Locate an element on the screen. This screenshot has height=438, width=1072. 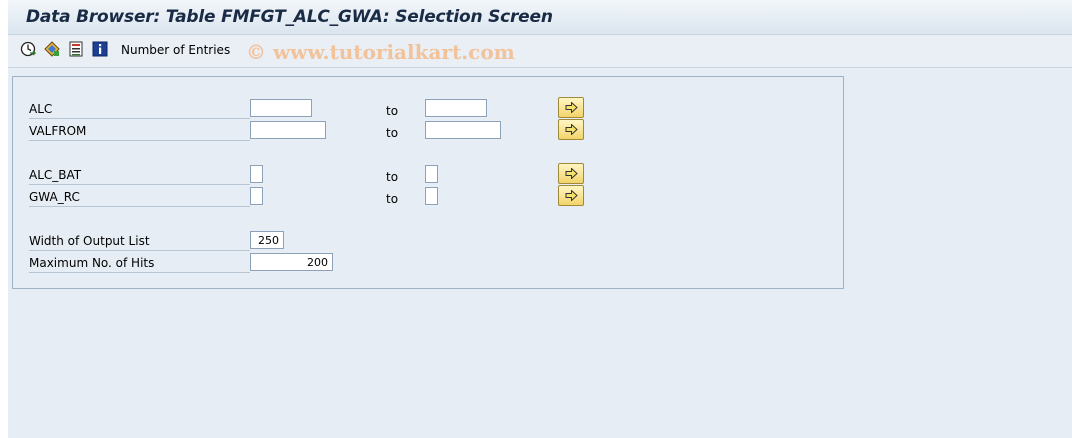
maximum-hits-row: Maximum No. of Hits 200 is located at coordinates (428, 263).